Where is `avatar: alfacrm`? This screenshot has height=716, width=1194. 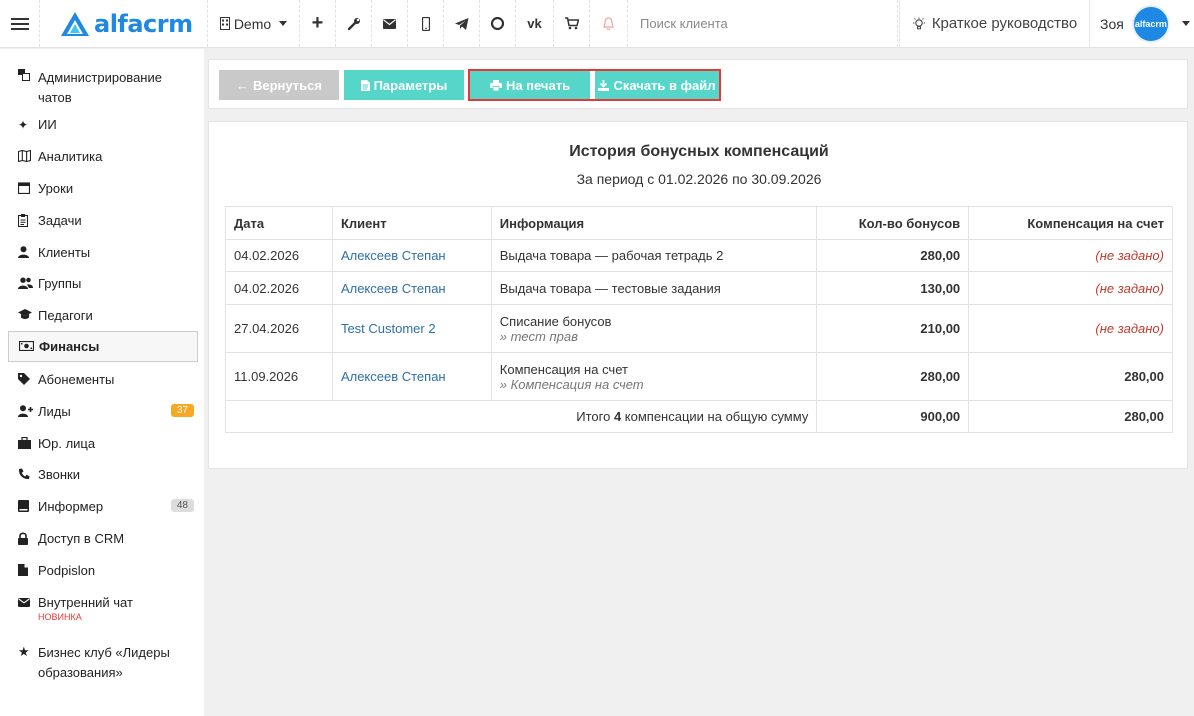 avatar: alfacrm is located at coordinates (1150, 23).